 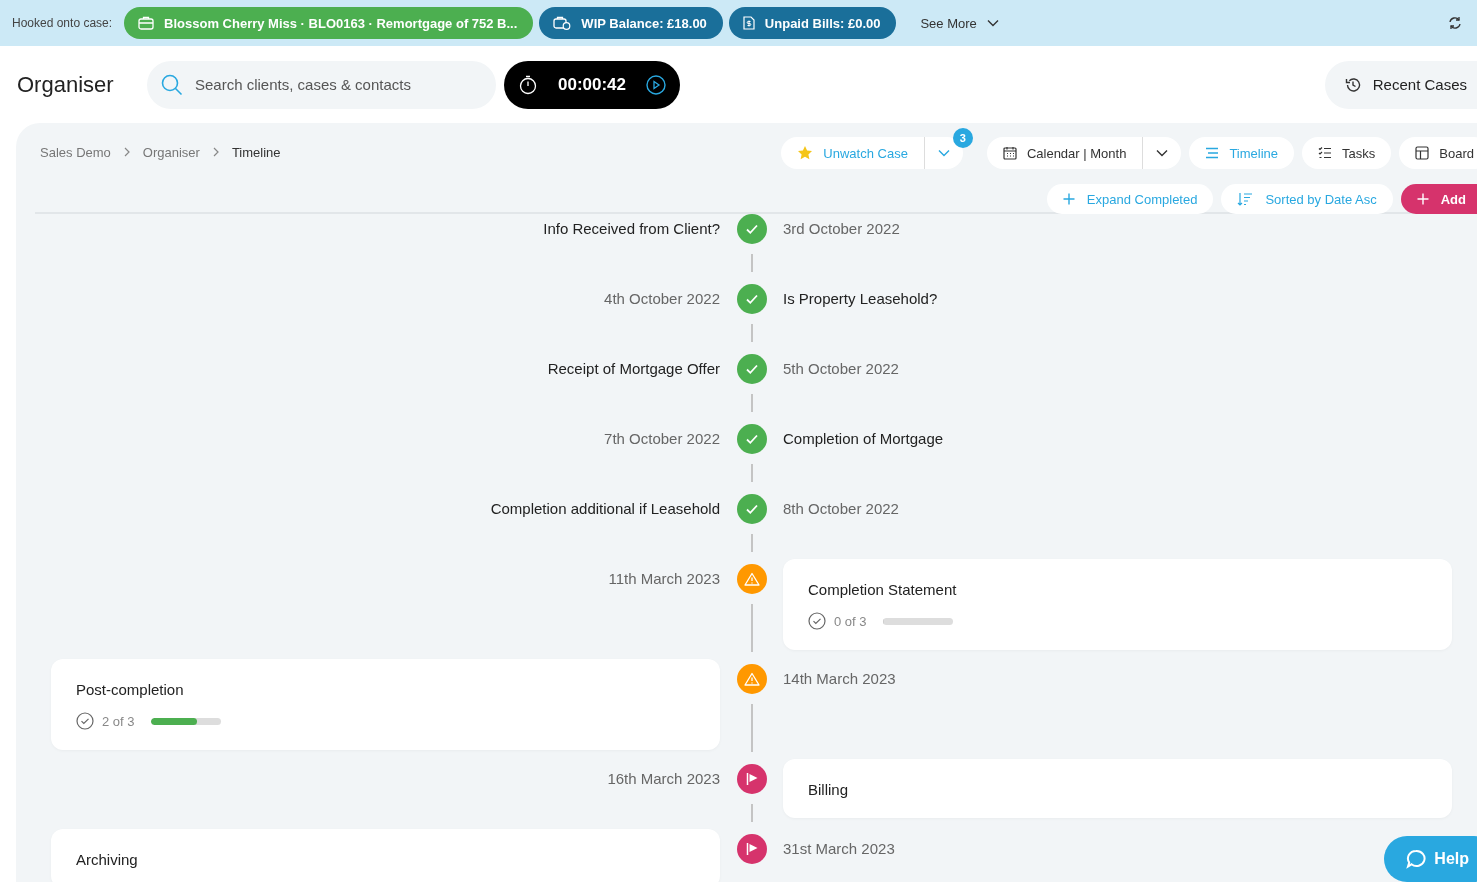 I want to click on task-title: Info Received from Client?, so click(x=631, y=229).